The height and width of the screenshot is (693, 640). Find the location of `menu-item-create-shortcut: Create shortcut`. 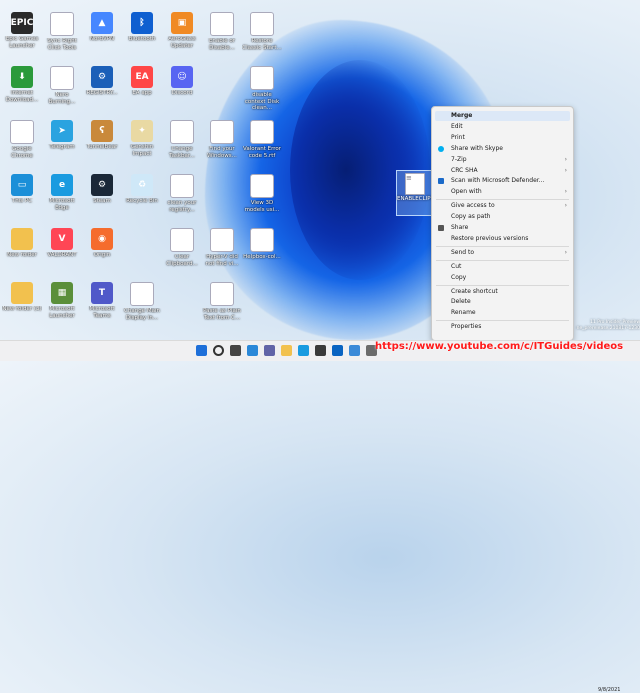

menu-item-create-shortcut: Create shortcut is located at coordinates (502, 292).